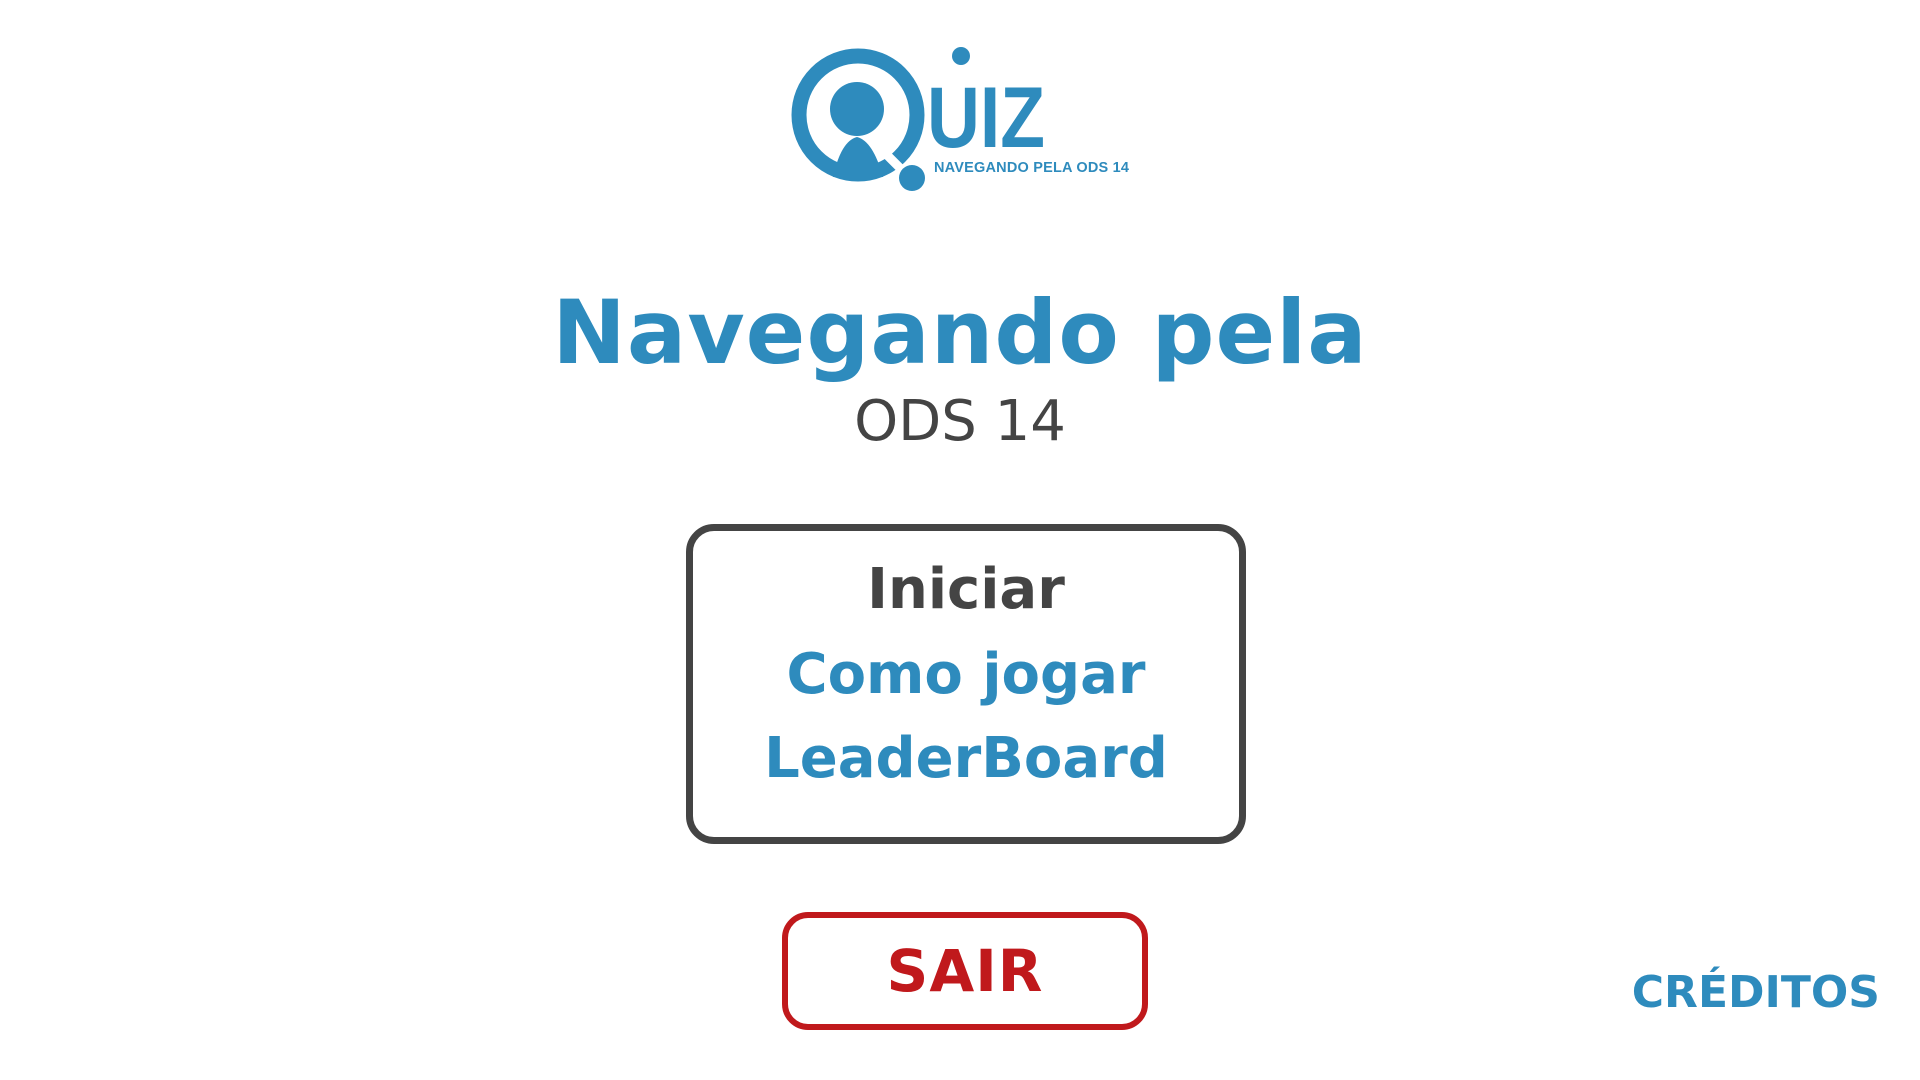  I want to click on page-subtitle: ODS 14, so click(960, 421).